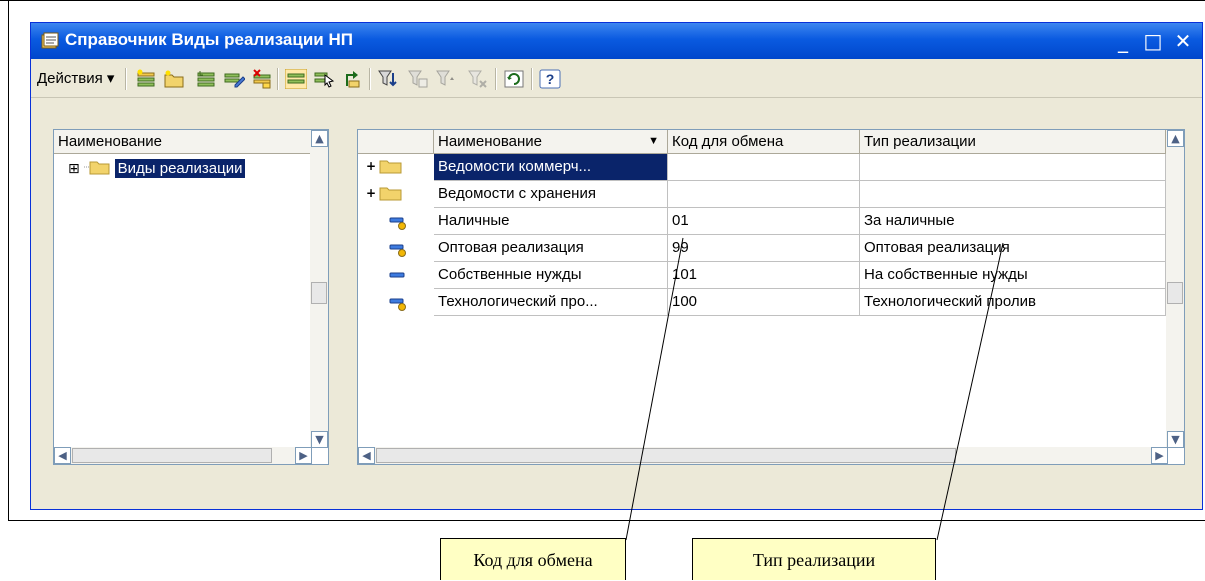  Describe the element at coordinates (1013, 142) in the screenshot. I see `column-header-type: Тип реализации` at that location.